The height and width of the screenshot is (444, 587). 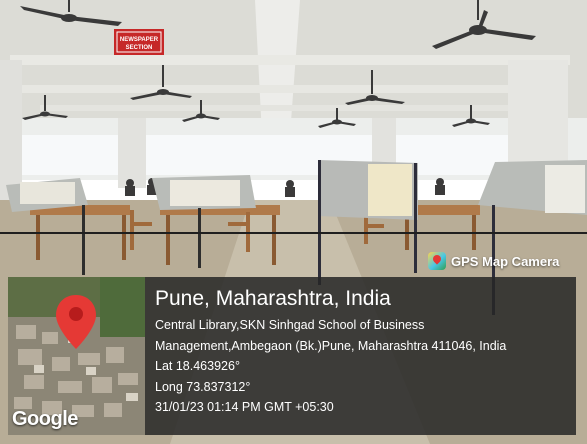 I want to click on svg-text: SECTION, so click(x=139, y=48).